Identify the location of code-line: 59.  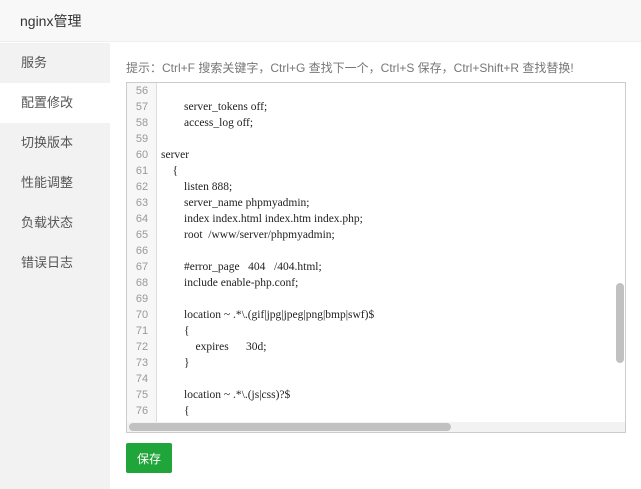
(250, 139).